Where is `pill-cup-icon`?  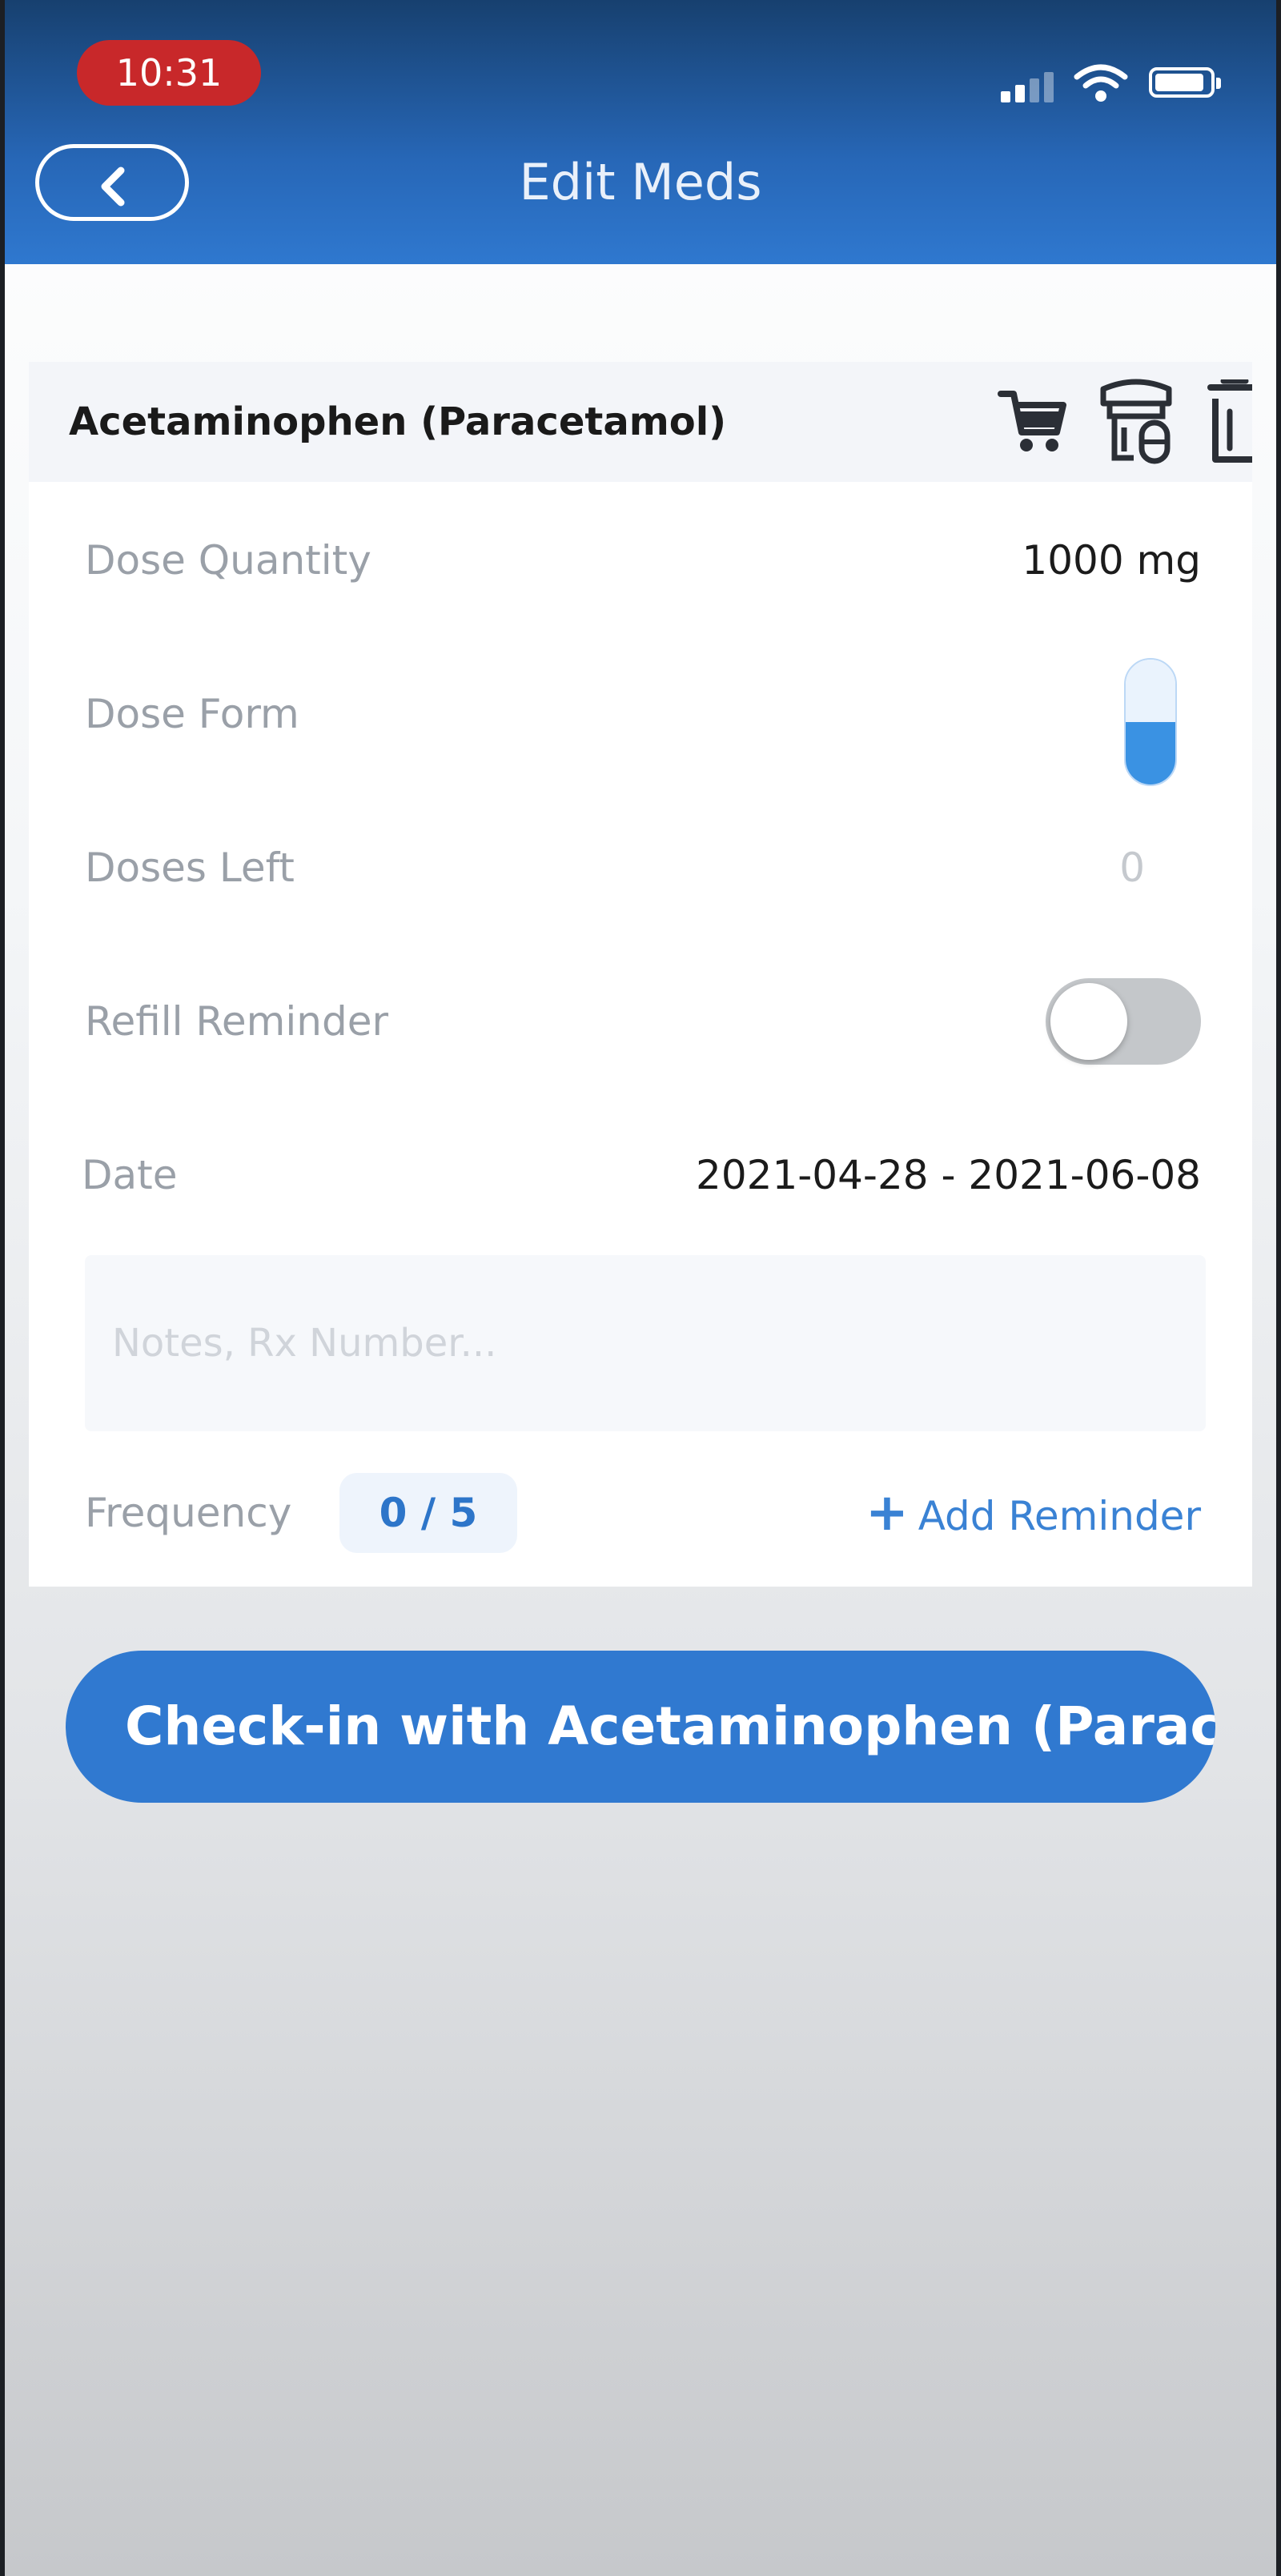 pill-cup-icon is located at coordinates (1136, 419).